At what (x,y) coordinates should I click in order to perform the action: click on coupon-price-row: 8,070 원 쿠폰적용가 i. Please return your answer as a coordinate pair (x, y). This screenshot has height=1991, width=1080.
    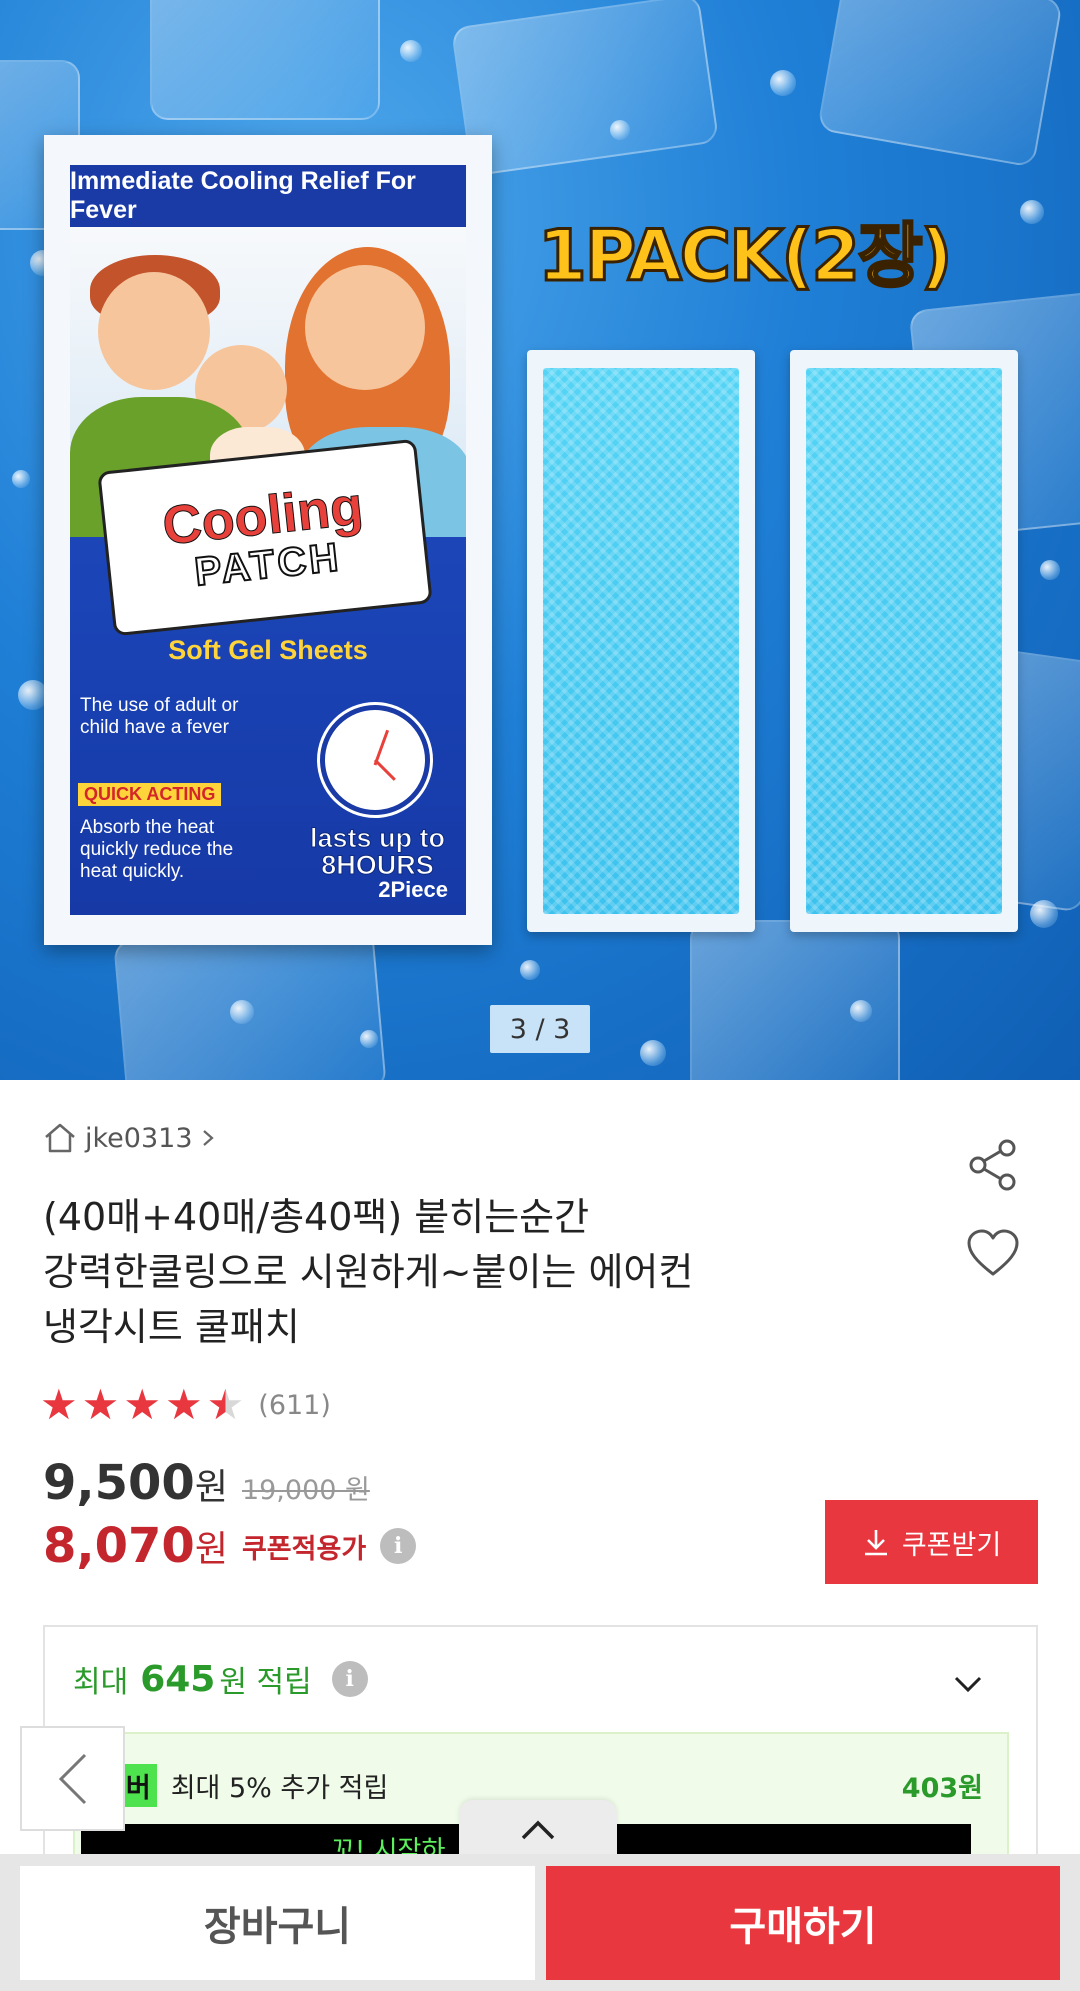
    Looking at the image, I should click on (230, 1546).